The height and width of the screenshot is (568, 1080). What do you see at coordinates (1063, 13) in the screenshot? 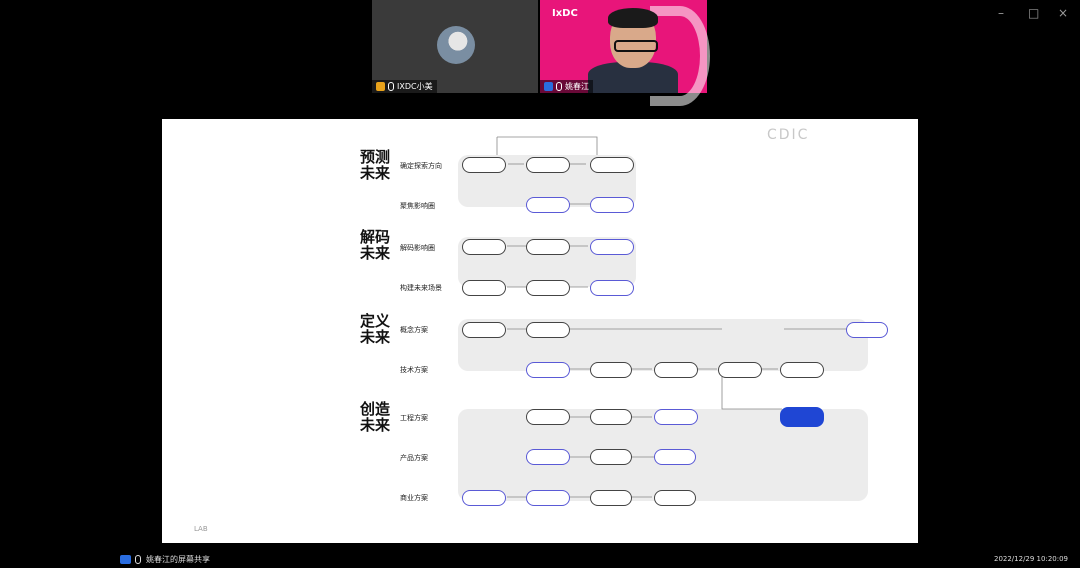
I see `close-button: ×` at bounding box center [1063, 13].